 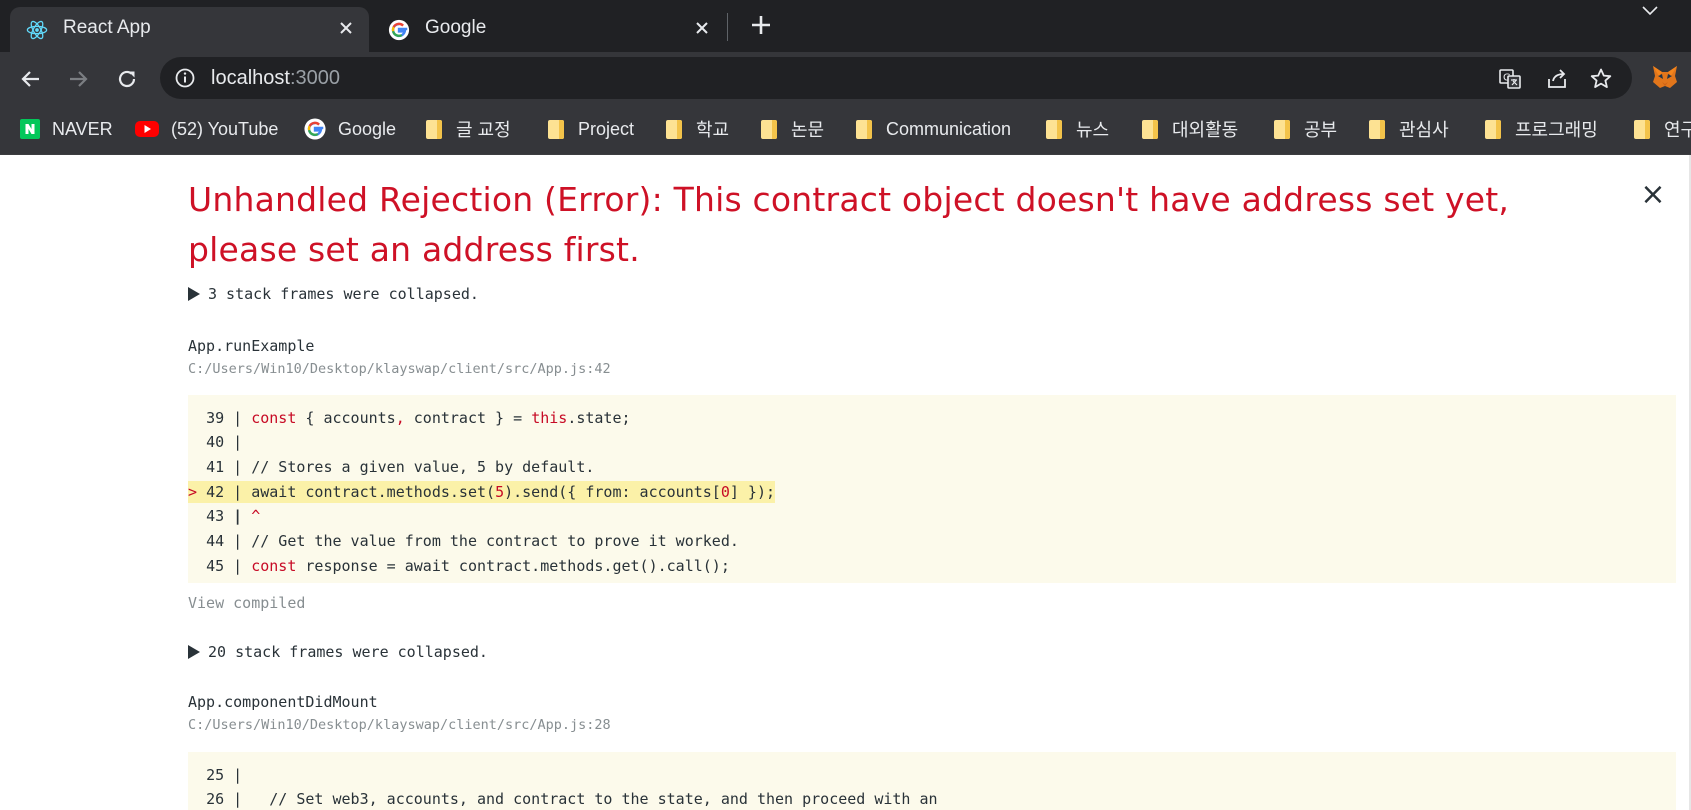 I want to click on bookmark-folder: 뉴스, so click(x=1076, y=129).